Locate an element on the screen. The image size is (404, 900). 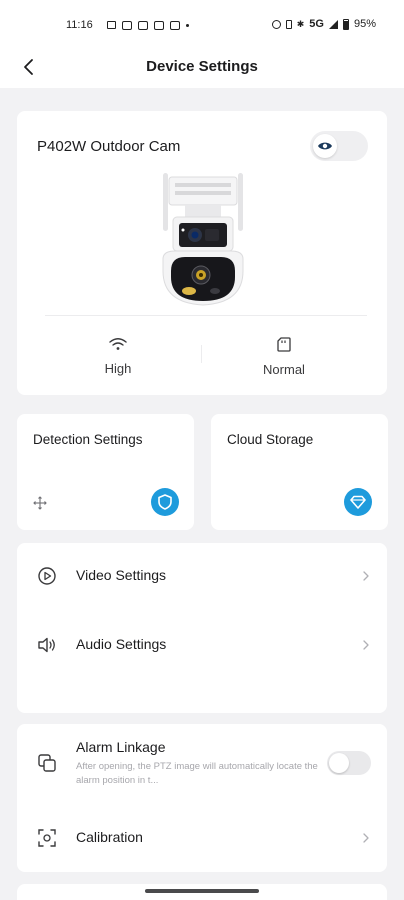
status-right: ✱ 5G 95% is located at coordinates (323, 24).